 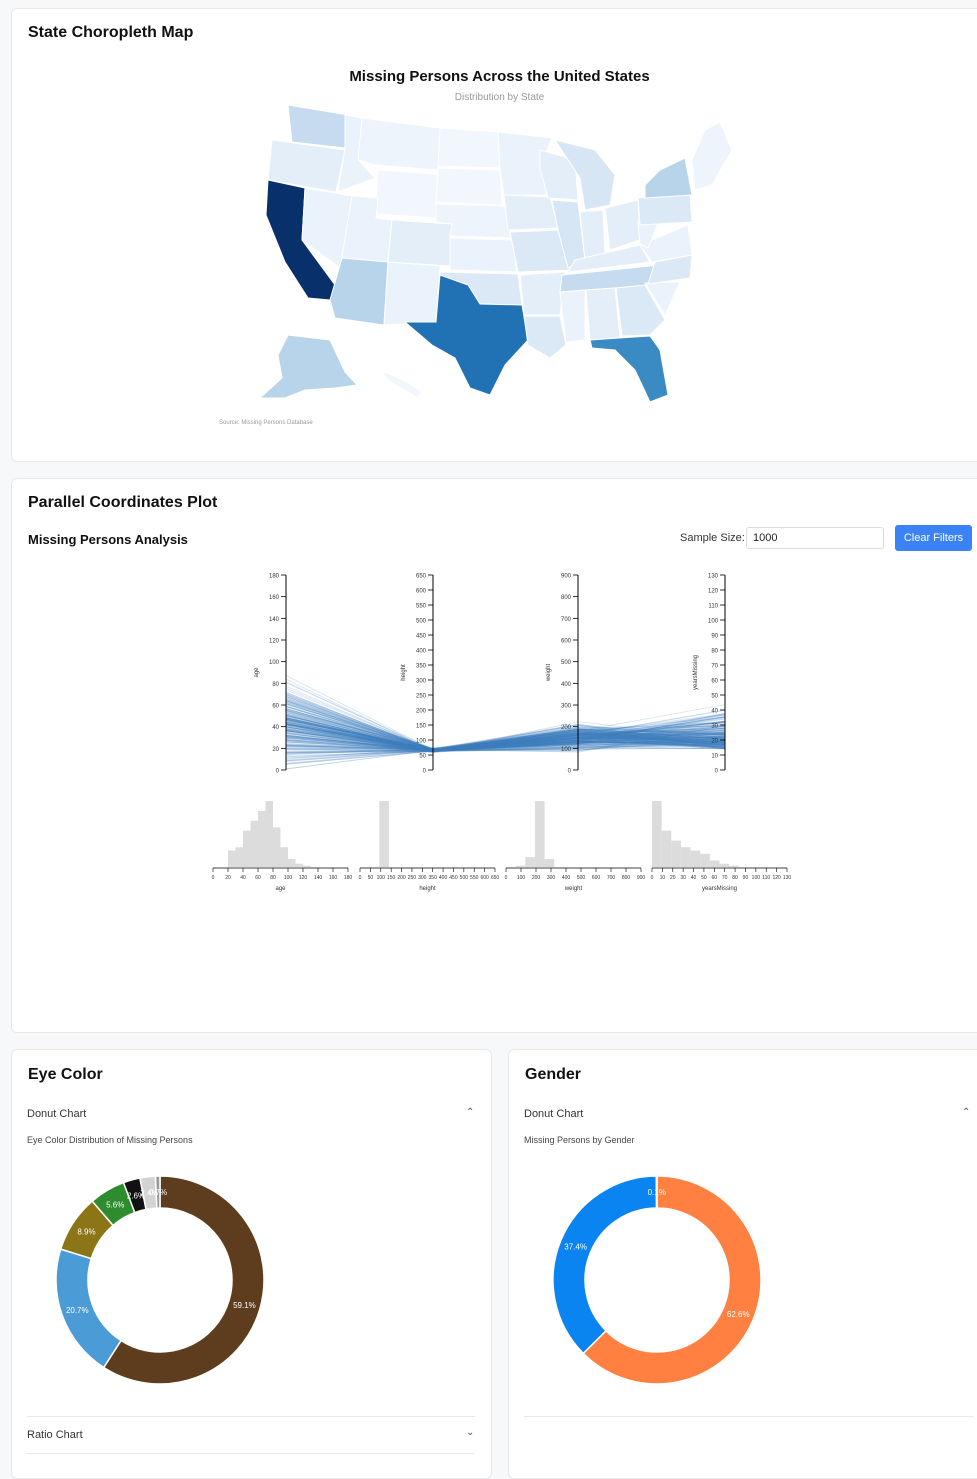 I want to click on axis-tick-label: 150, so click(x=421, y=727).